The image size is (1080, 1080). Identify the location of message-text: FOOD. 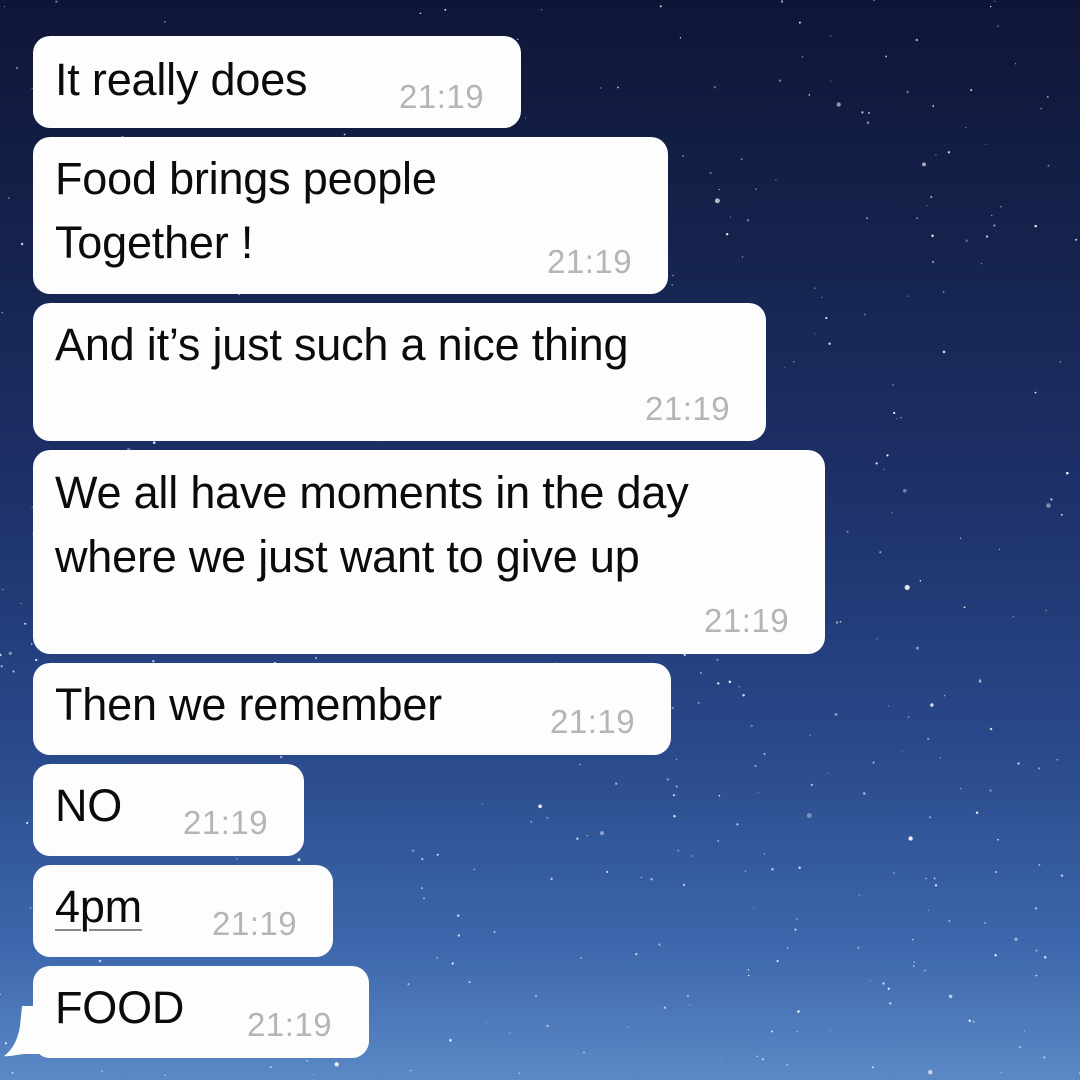
(120, 1007).